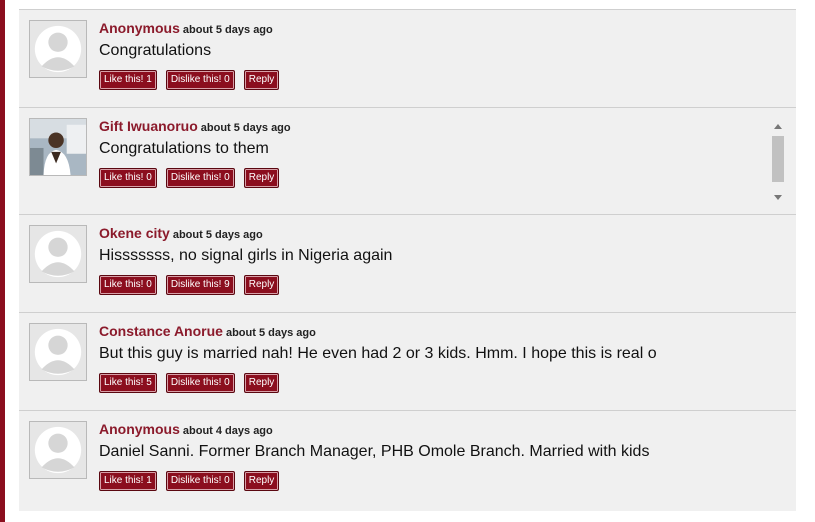  What do you see at coordinates (778, 197) in the screenshot?
I see `scroll-down-icon` at bounding box center [778, 197].